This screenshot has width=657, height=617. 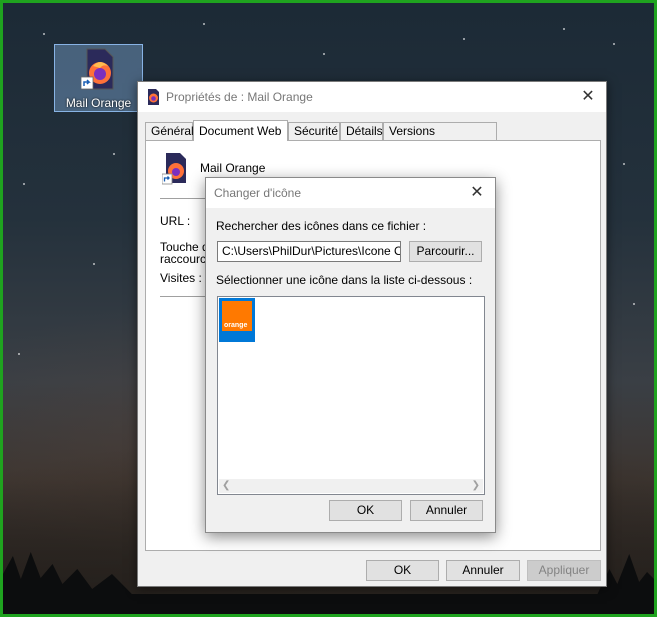 What do you see at coordinates (309, 251) in the screenshot?
I see `icon-file-path-input: C:\Users\PhilDur\Pictures\Icone Orange` at bounding box center [309, 251].